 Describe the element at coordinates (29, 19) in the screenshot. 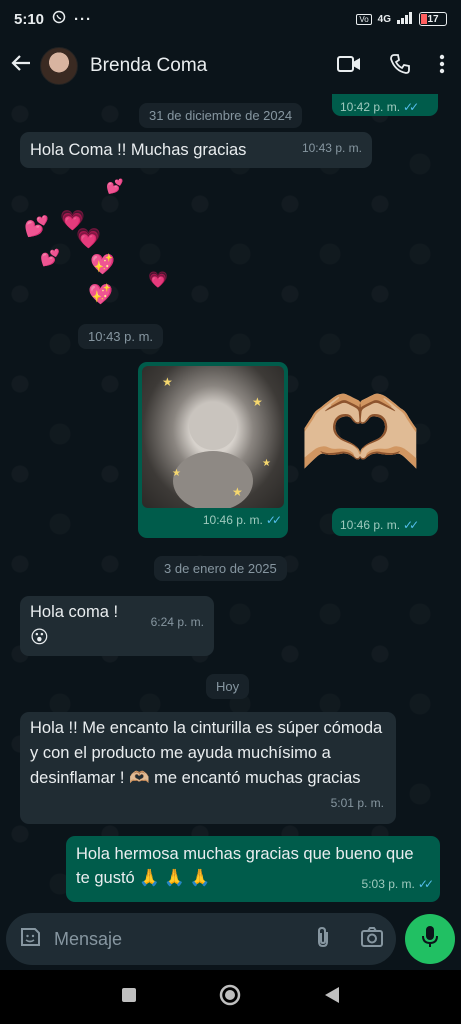

I see `status-time: 5:10` at that location.